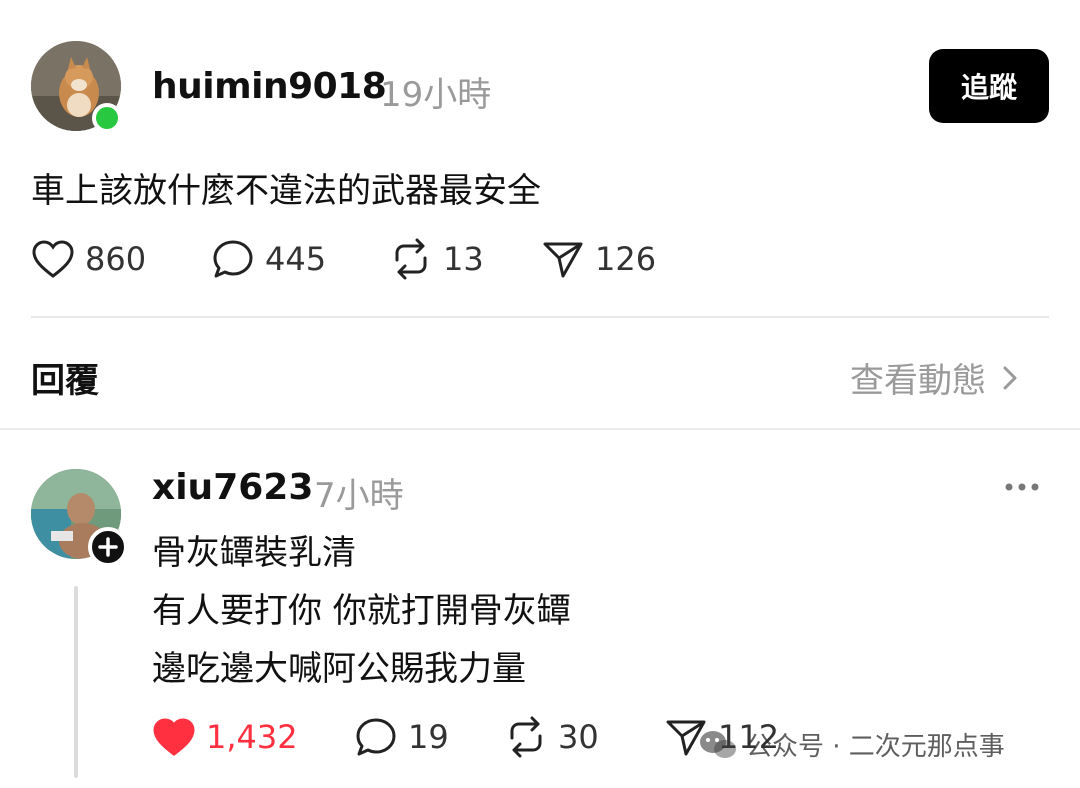 Image resolution: width=1080 pixels, height=788 pixels. What do you see at coordinates (540, 317) in the screenshot?
I see `divider` at bounding box center [540, 317].